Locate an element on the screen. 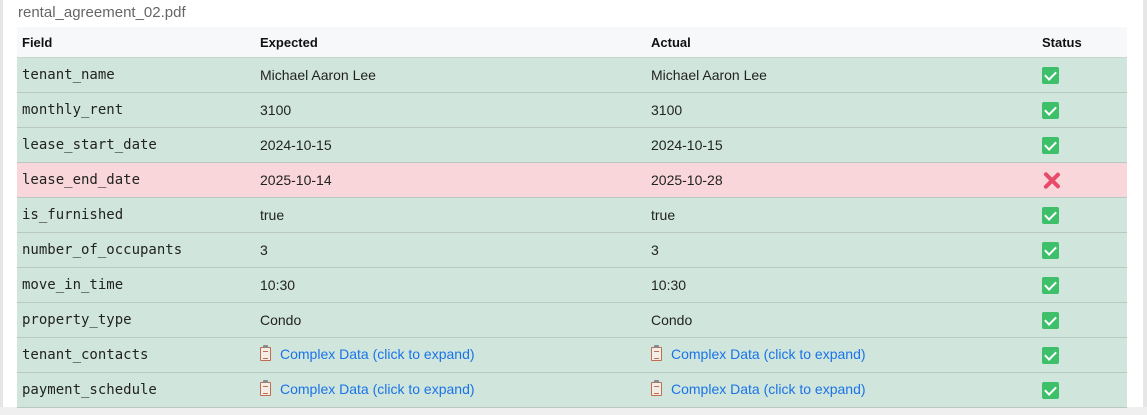 The width and height of the screenshot is (1147, 415). column-header-field: Field is located at coordinates (136, 42).